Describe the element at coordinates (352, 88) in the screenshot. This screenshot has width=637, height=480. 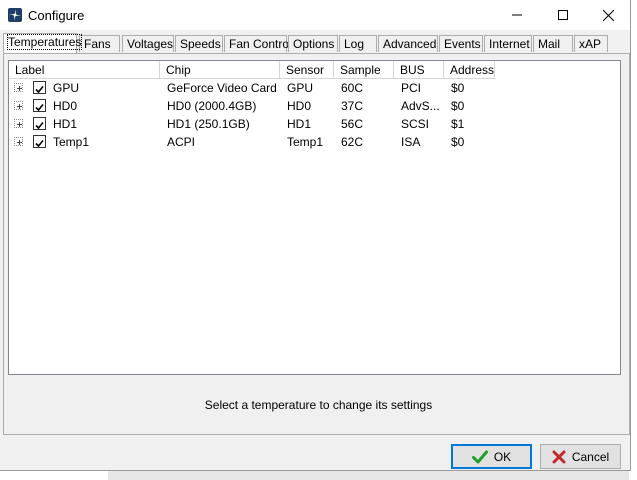
I see `cell-sample: 60C` at that location.